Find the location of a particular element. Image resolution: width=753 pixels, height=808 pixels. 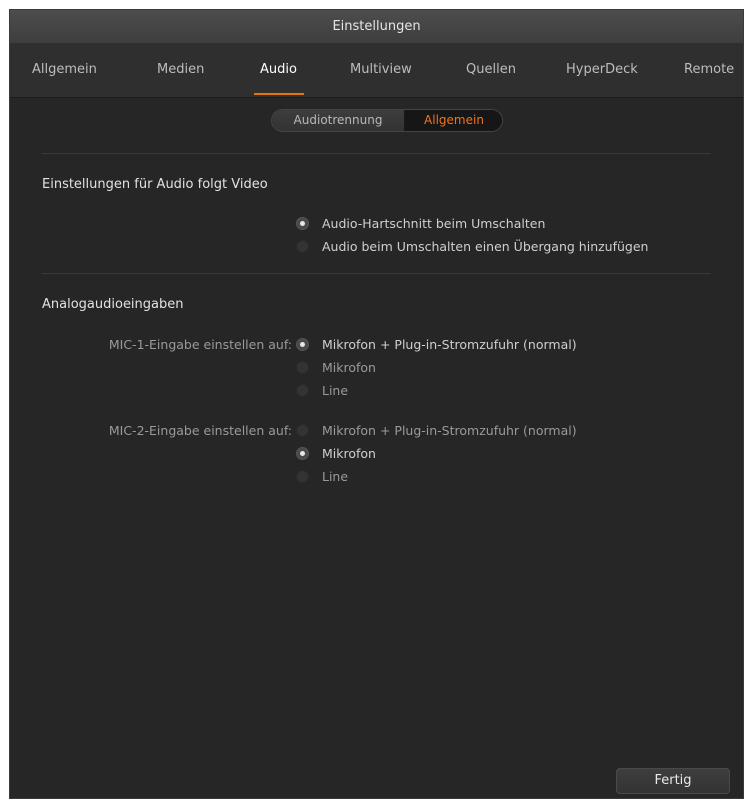

radio-mic1-line: Line is located at coordinates (322, 390).